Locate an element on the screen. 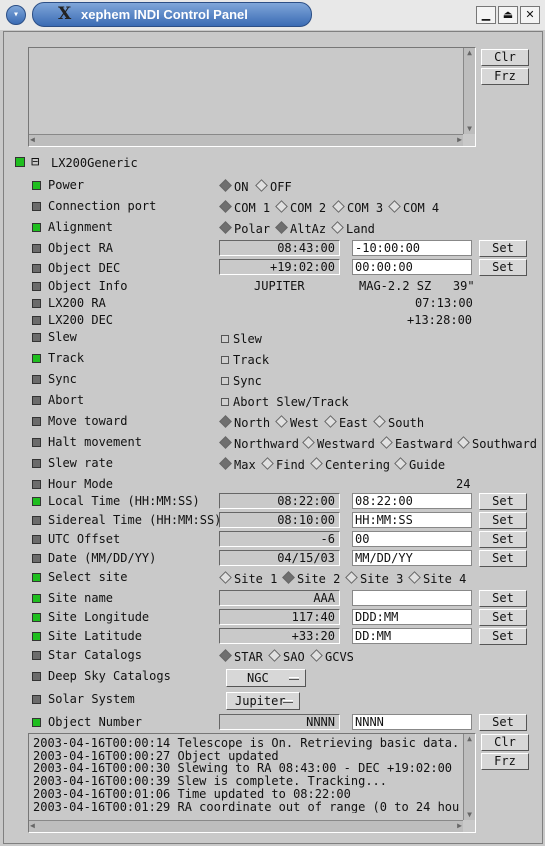 This screenshot has width=545, height=846. move-toward-label: Move toward is located at coordinates (88, 421).